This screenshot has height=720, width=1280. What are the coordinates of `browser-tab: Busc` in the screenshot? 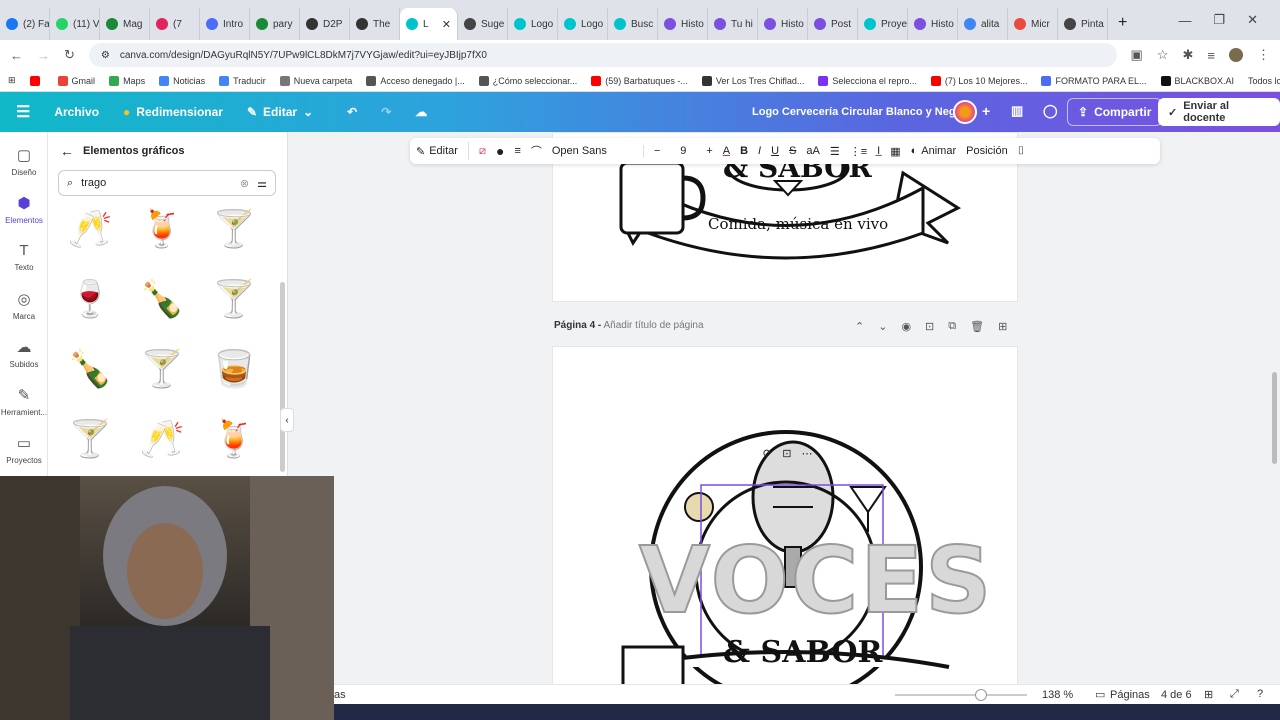 It's located at (633, 24).